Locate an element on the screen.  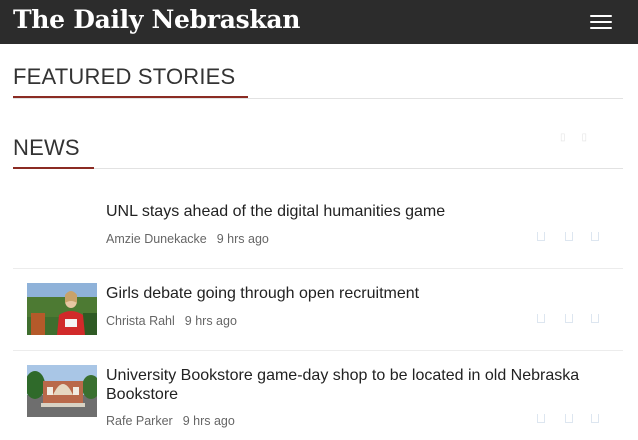
featured-stories-title: FEATURED STORIES is located at coordinates (124, 76).